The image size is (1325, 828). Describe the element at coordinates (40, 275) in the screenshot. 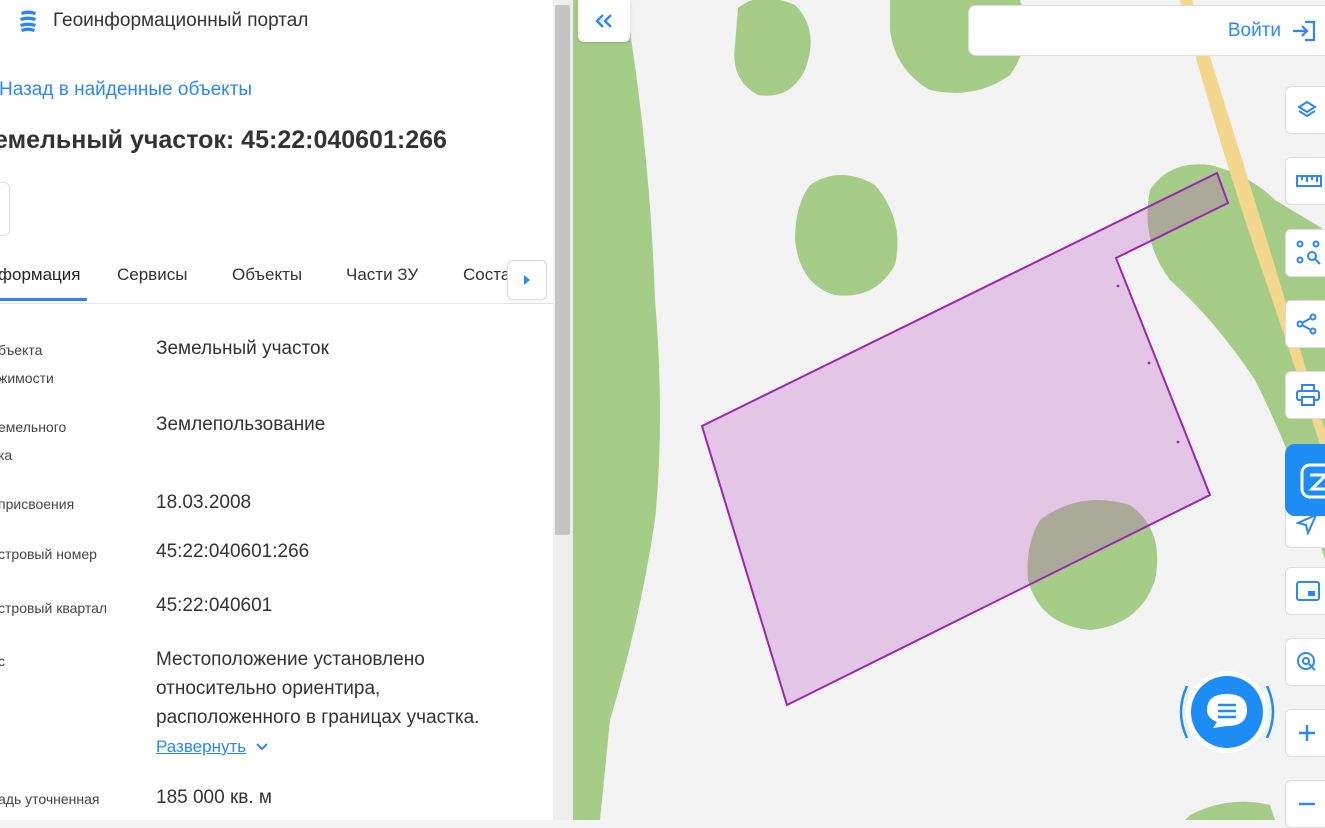

I see `tab-information: формация` at that location.